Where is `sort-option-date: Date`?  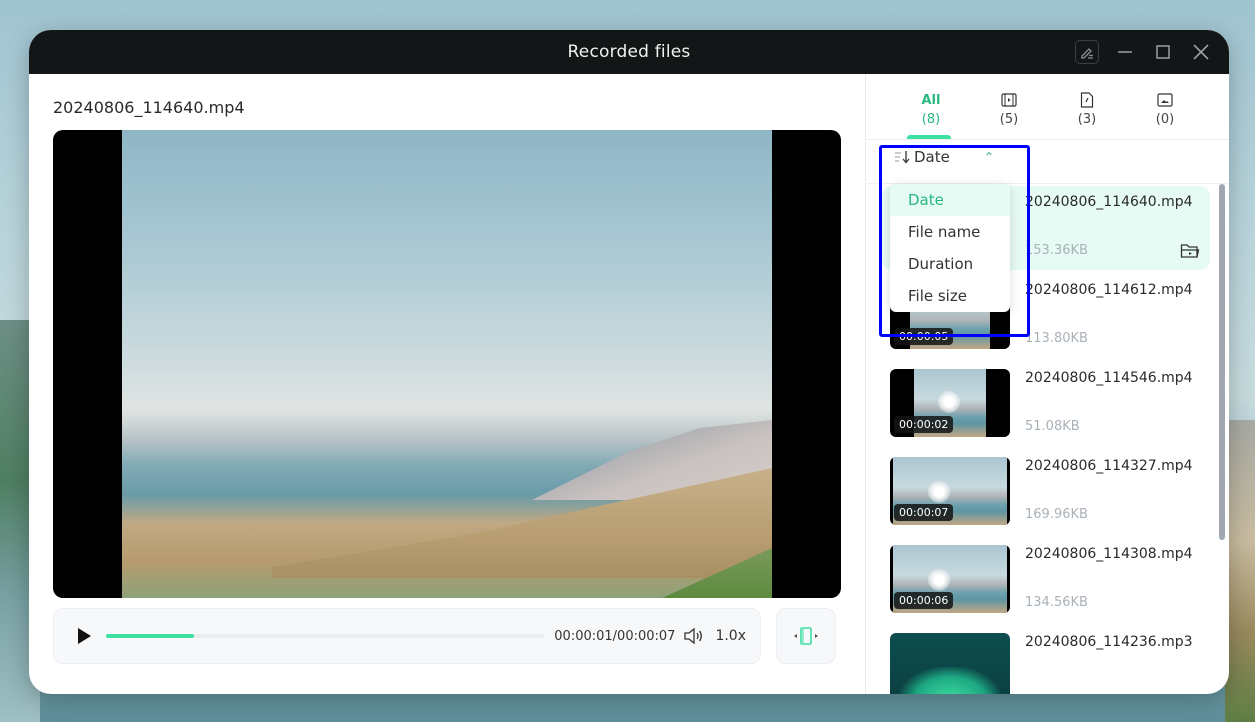 sort-option-date: Date is located at coordinates (950, 200).